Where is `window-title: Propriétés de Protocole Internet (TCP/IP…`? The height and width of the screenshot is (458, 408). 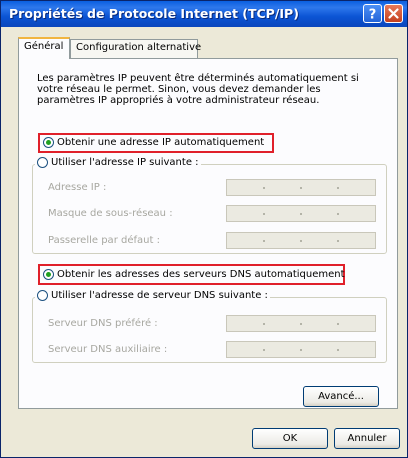
window-title: Propriétés de Protocole Internet (TCP/IP… is located at coordinates (154, 13).